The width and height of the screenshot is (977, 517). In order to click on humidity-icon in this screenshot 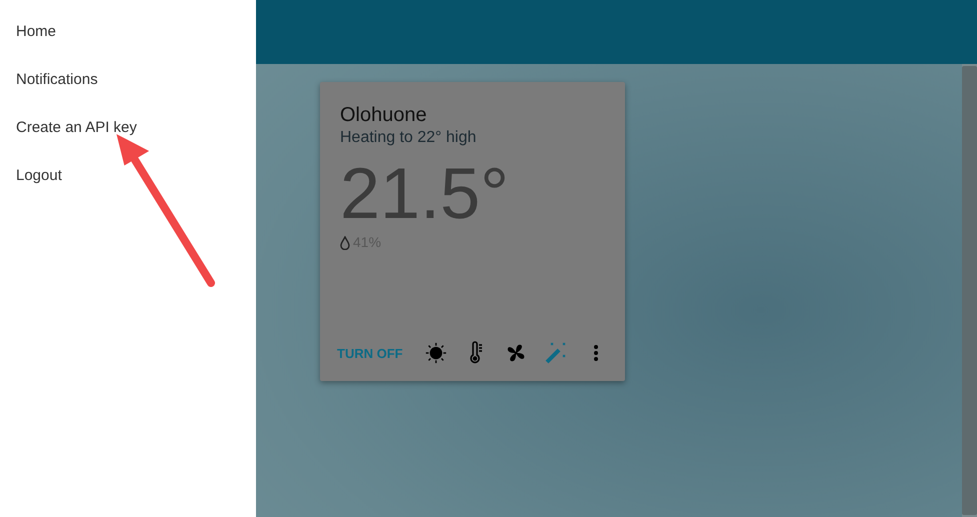, I will do `click(345, 243)`.